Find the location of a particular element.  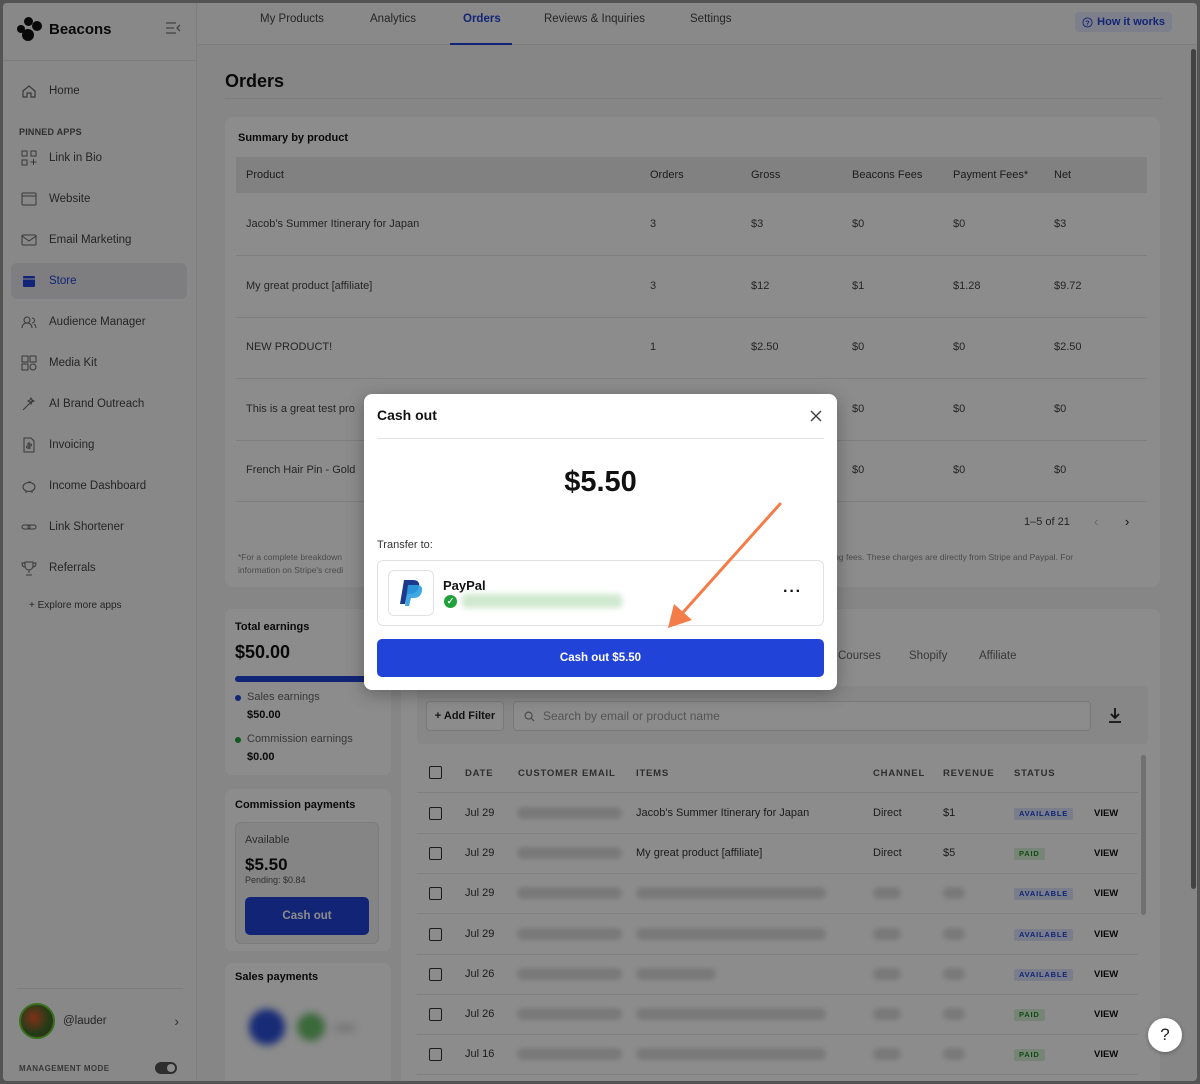

annotation-arrow-icon is located at coordinates (725, 565).